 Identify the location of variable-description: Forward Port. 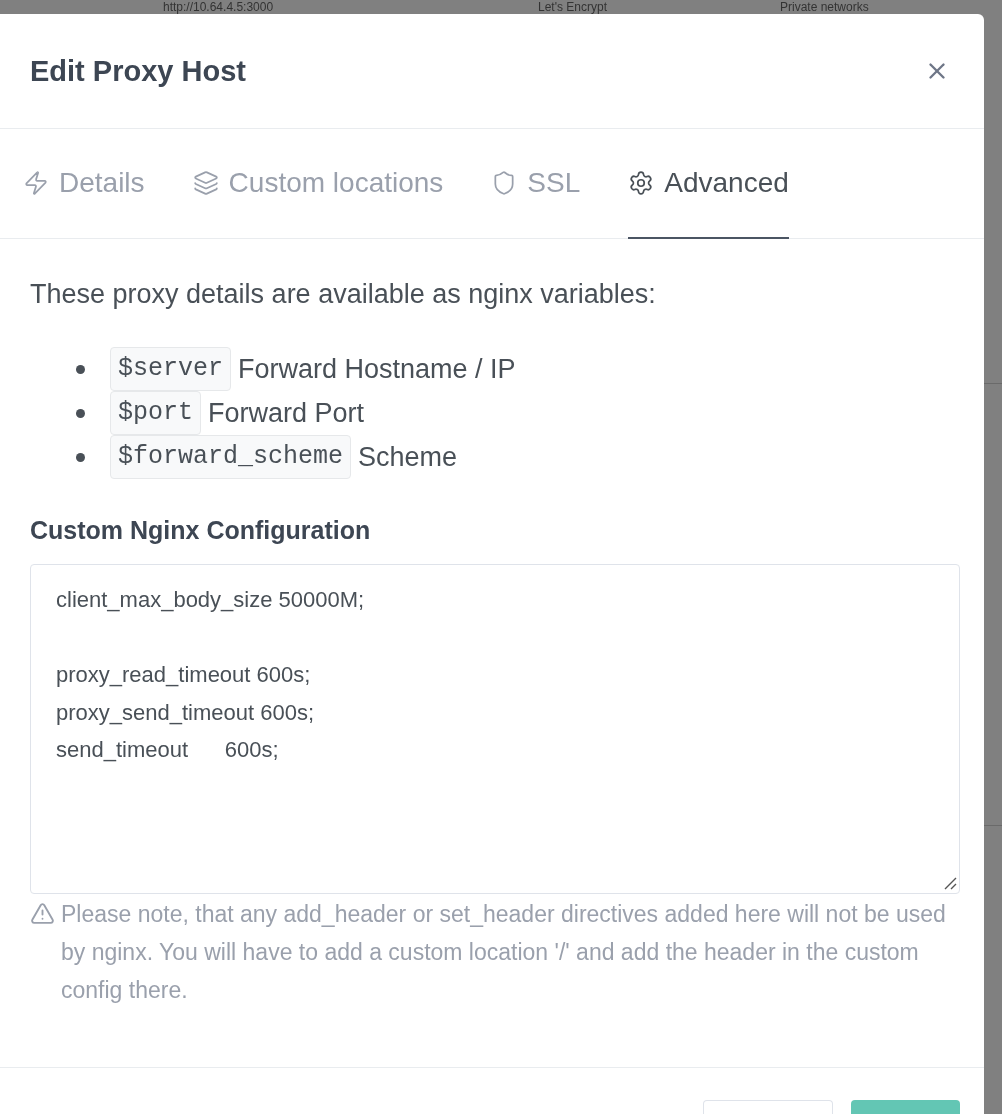
(286, 413).